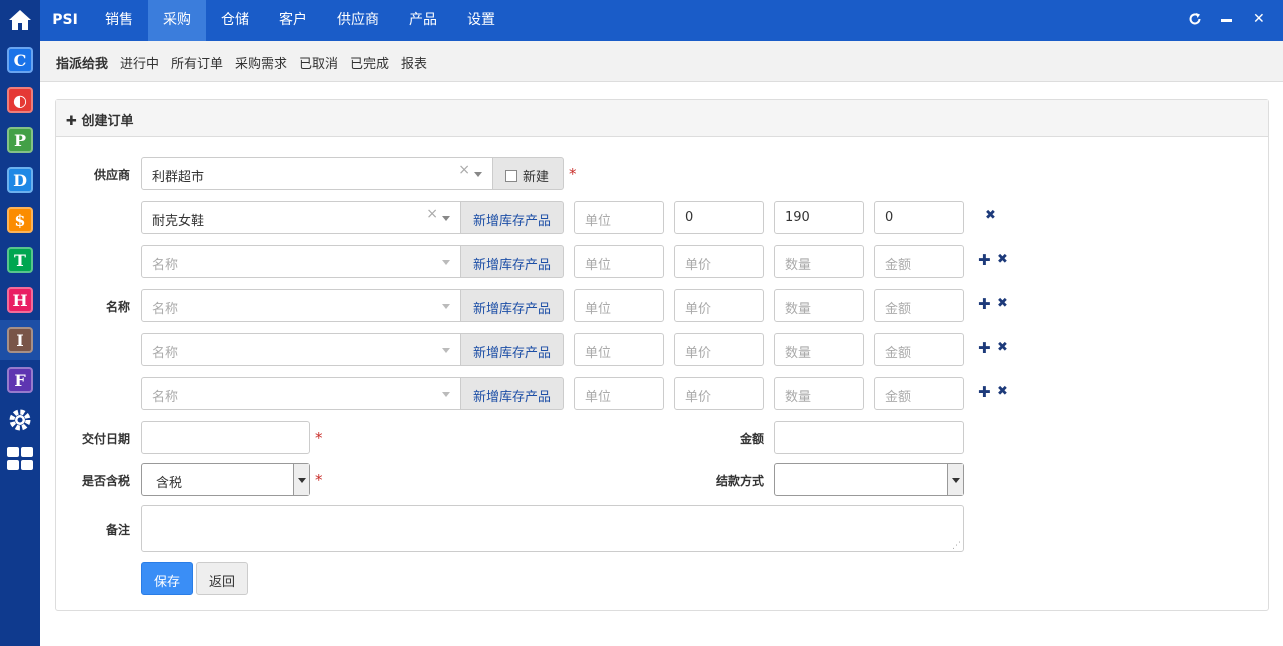 The height and width of the screenshot is (646, 1283). I want to click on items-name-label: 名称, so click(117, 307).